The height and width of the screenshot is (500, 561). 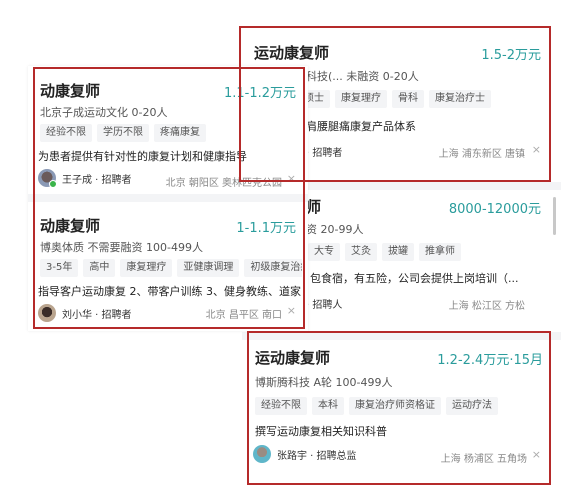 What do you see at coordinates (223, 183) in the screenshot?
I see `job-location: 北京 朝阳区 奥林匹克公园` at bounding box center [223, 183].